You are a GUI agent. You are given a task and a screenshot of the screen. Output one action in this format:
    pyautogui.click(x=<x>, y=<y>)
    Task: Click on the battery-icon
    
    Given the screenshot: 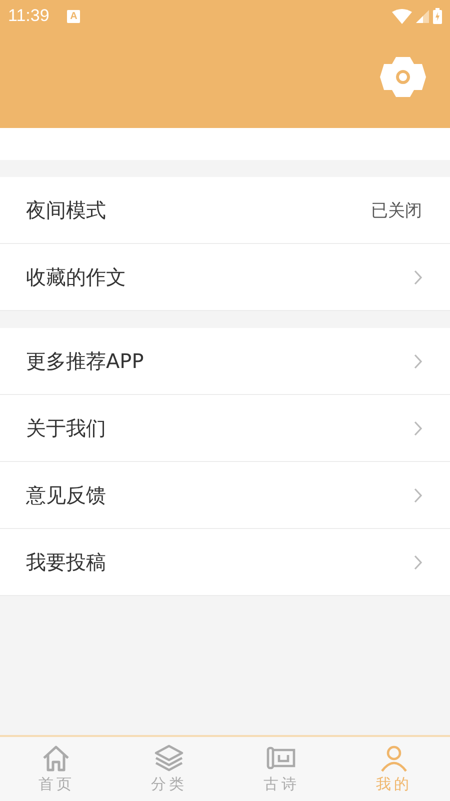 What is the action you would take?
    pyautogui.click(x=437, y=16)
    